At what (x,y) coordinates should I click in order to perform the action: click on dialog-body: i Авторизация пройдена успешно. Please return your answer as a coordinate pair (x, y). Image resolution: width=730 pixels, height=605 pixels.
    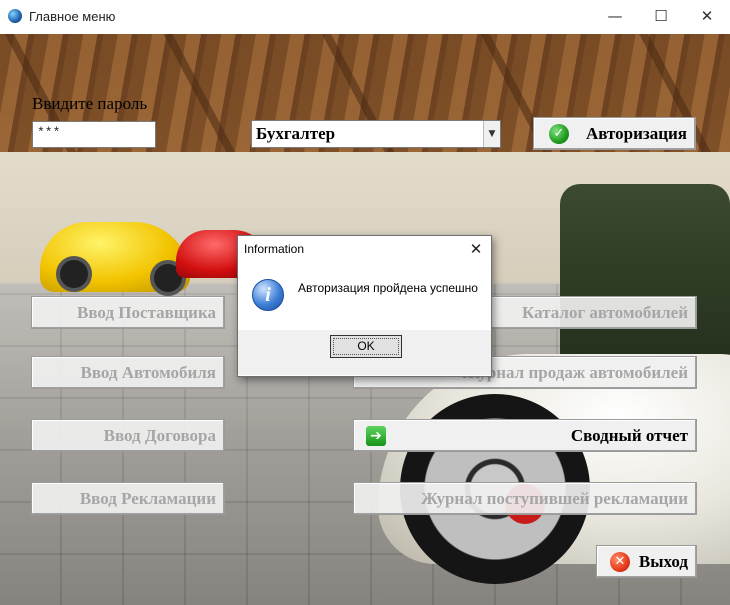
    Looking at the image, I should click on (364, 296).